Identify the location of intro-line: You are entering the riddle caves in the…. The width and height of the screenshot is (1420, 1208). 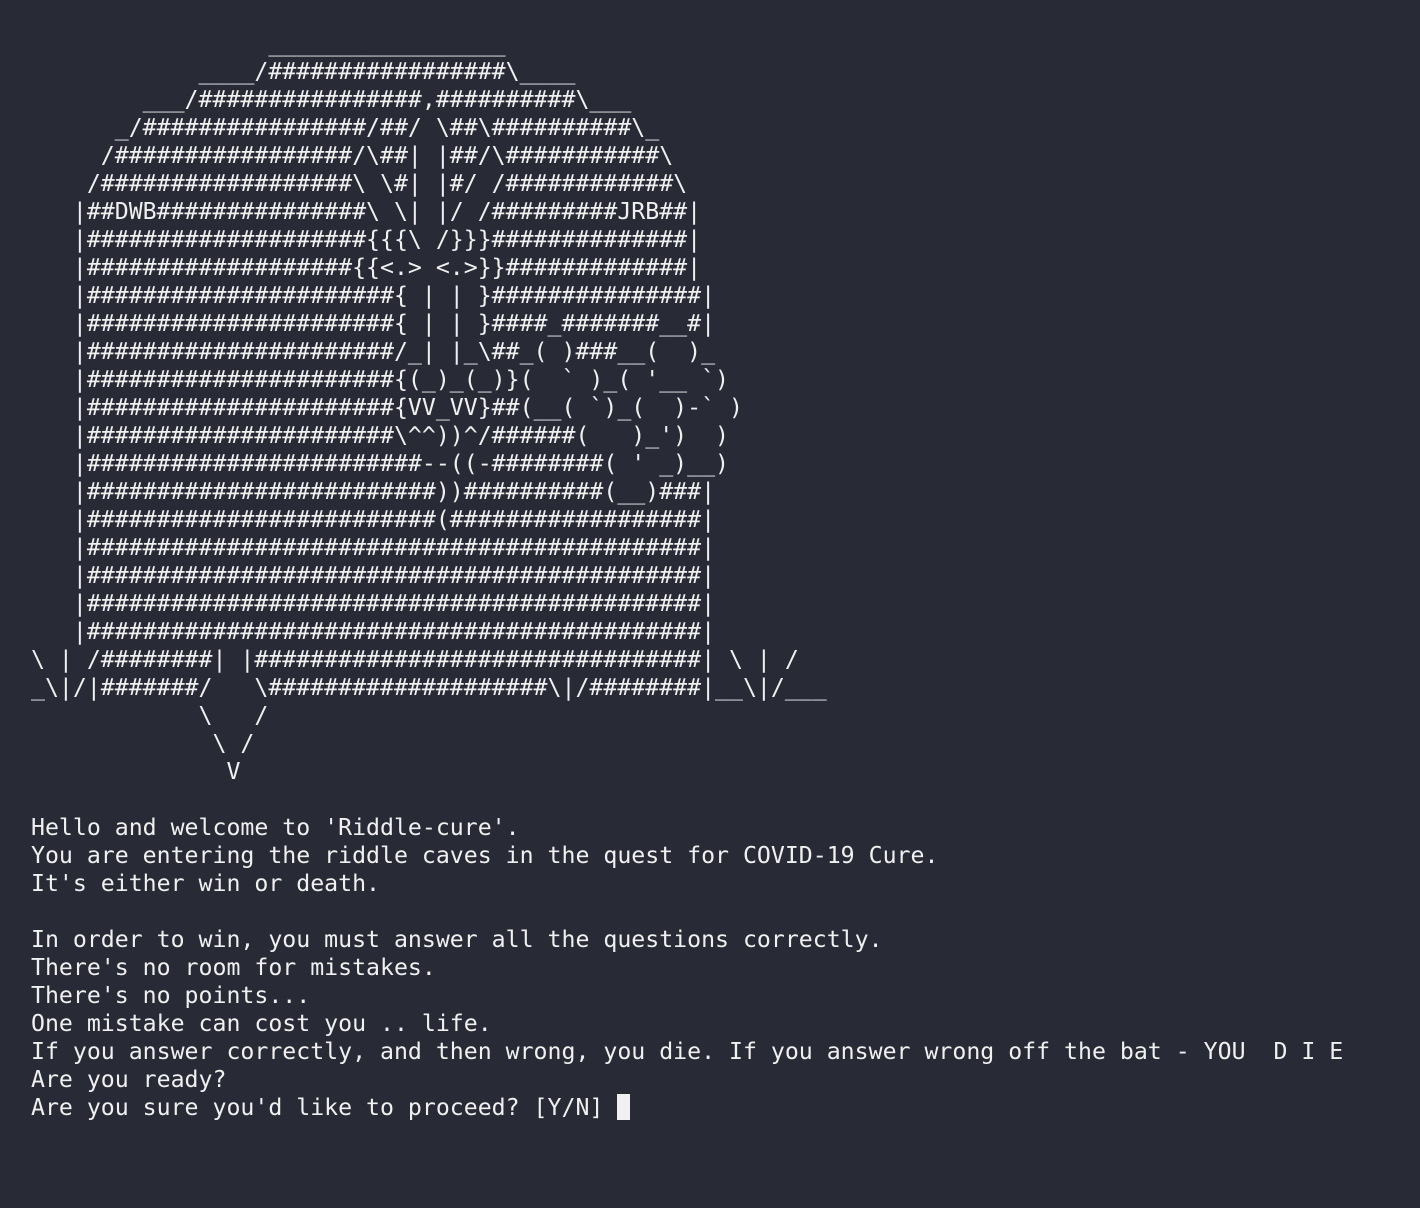
(485, 855).